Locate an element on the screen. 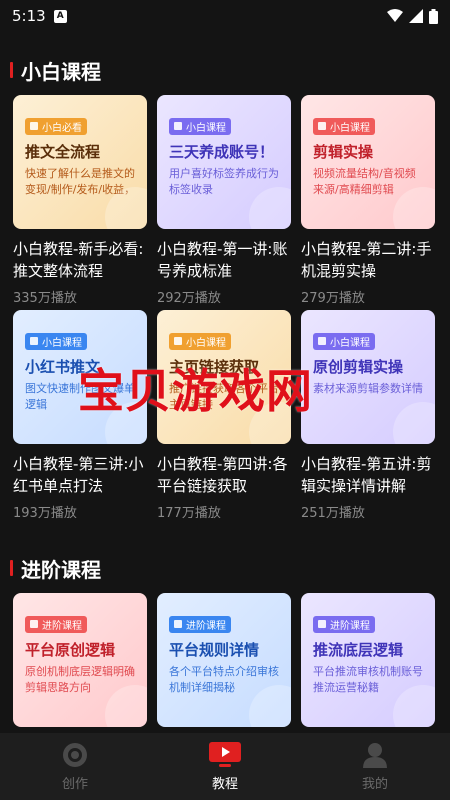 The height and width of the screenshot is (800, 450). video-icon is located at coordinates (225, 754).